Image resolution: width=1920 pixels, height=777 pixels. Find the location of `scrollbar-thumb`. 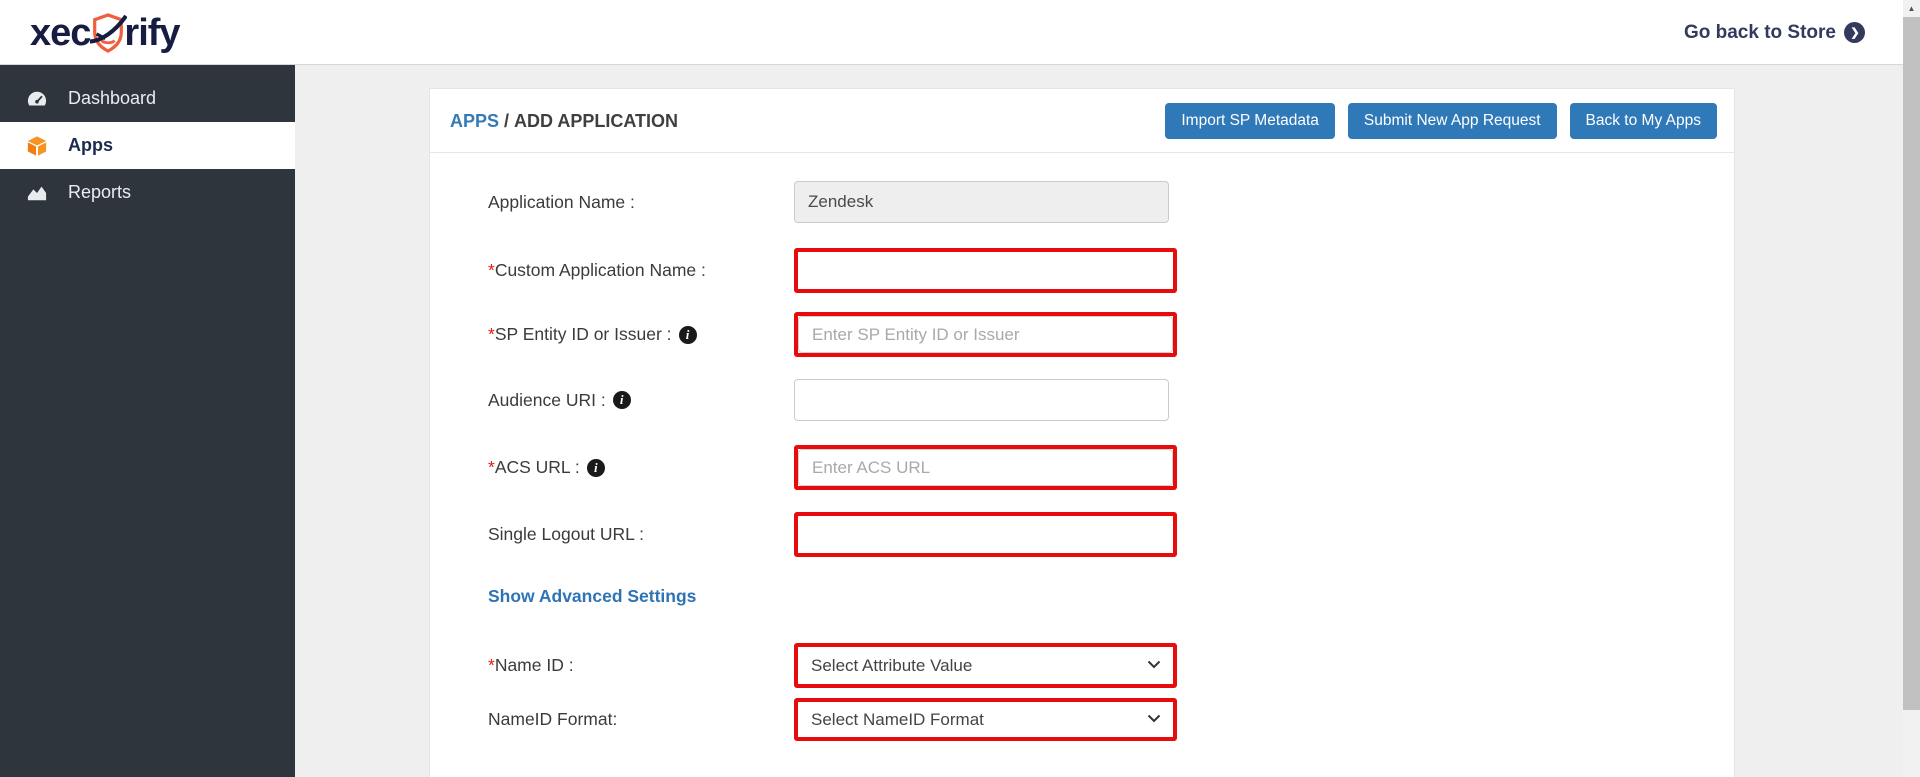

scrollbar-thumb is located at coordinates (1911, 363).